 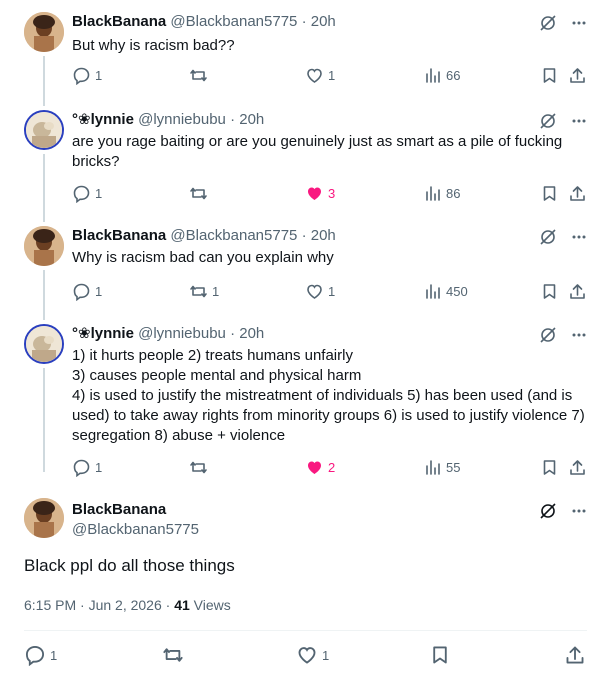 I want to click on repost-button: 1, so click(x=204, y=291).